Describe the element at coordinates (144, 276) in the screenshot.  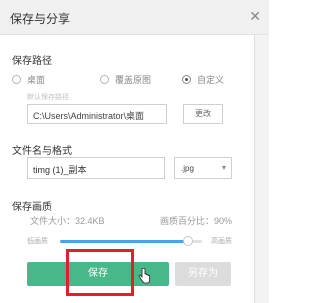
I see `hand-cursor-icon` at that location.